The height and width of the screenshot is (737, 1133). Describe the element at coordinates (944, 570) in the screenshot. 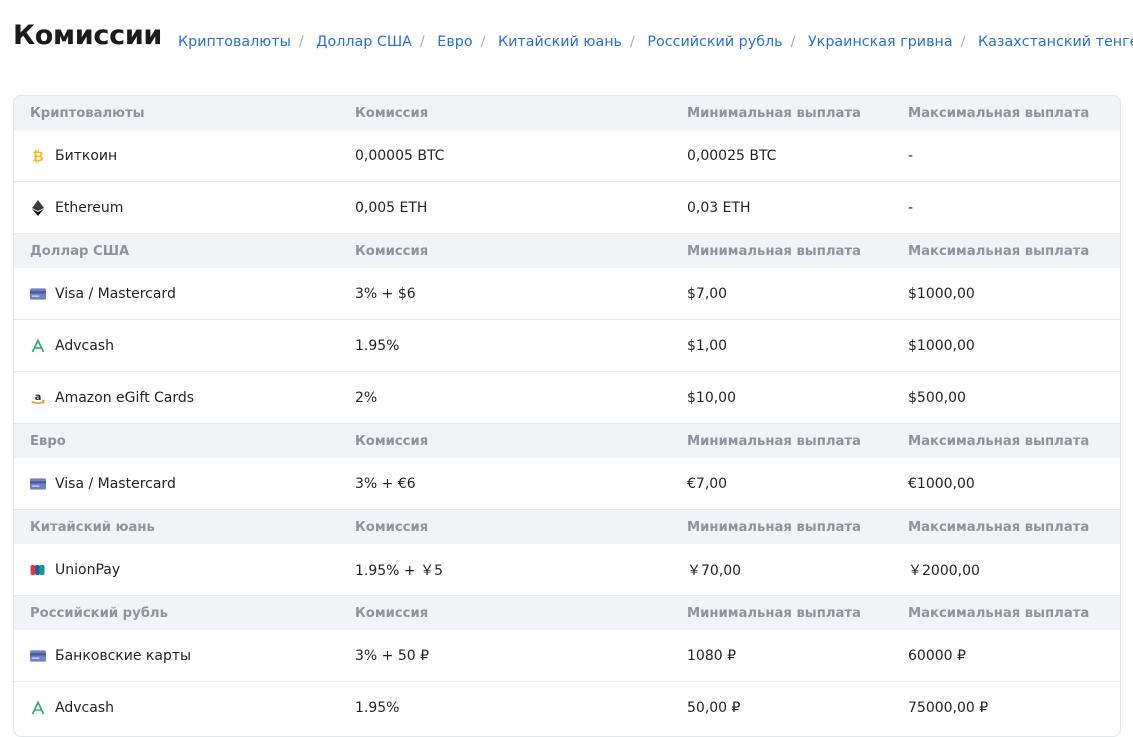

I see `max-payout-value: ￥2000,00` at that location.